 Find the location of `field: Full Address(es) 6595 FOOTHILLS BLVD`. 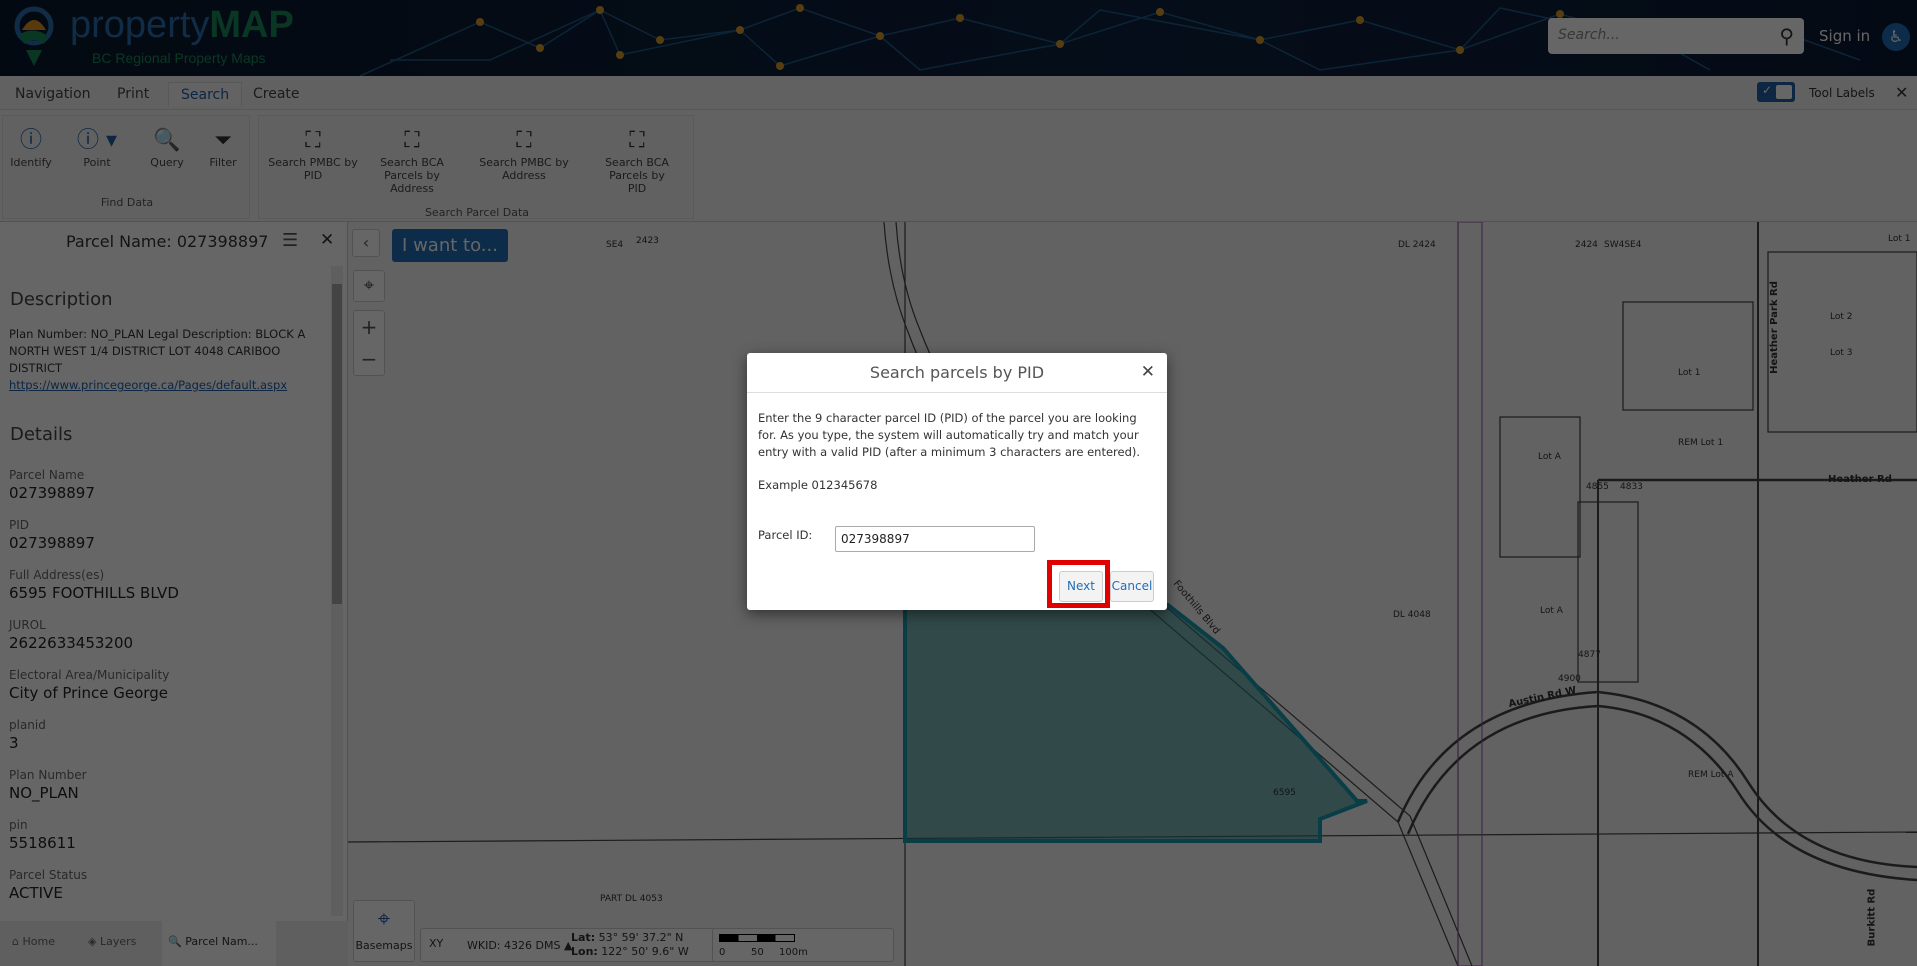

field: Full Address(es) 6595 FOOTHILLS BLVD is located at coordinates (94, 585).